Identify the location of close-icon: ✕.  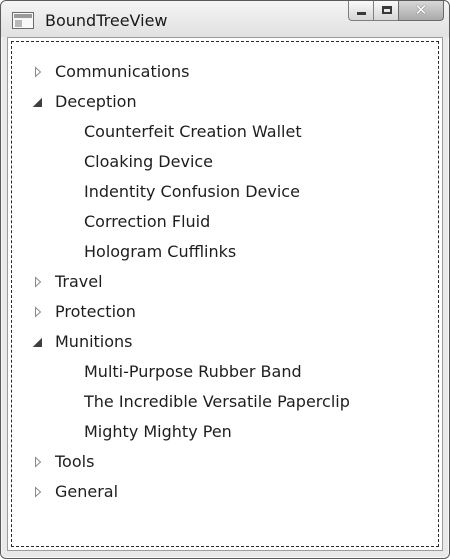
(421, 10).